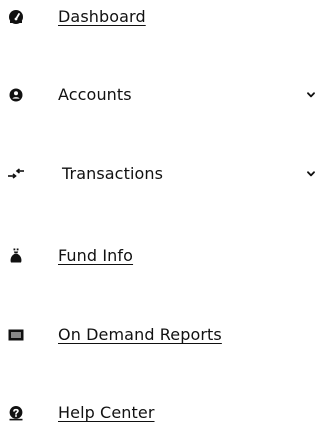 This screenshot has width=320, height=433. What do you see at coordinates (16, 335) in the screenshot?
I see `report-document-icon` at bounding box center [16, 335].